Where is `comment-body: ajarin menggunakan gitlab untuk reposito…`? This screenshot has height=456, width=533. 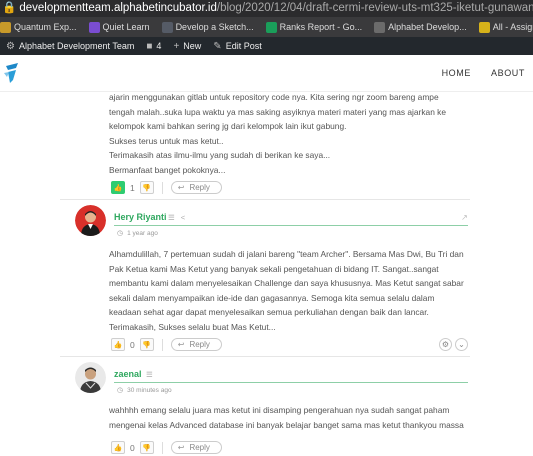 comment-body: ajarin menggunakan gitlab untuk reposito… is located at coordinates (289, 135).